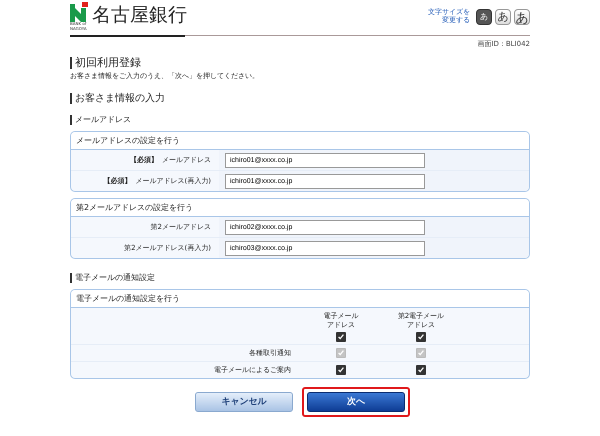 The image size is (600, 436). Describe the element at coordinates (300, 208) in the screenshot. I see `card-title: 第2メールアドレスの設定を行う` at that location.